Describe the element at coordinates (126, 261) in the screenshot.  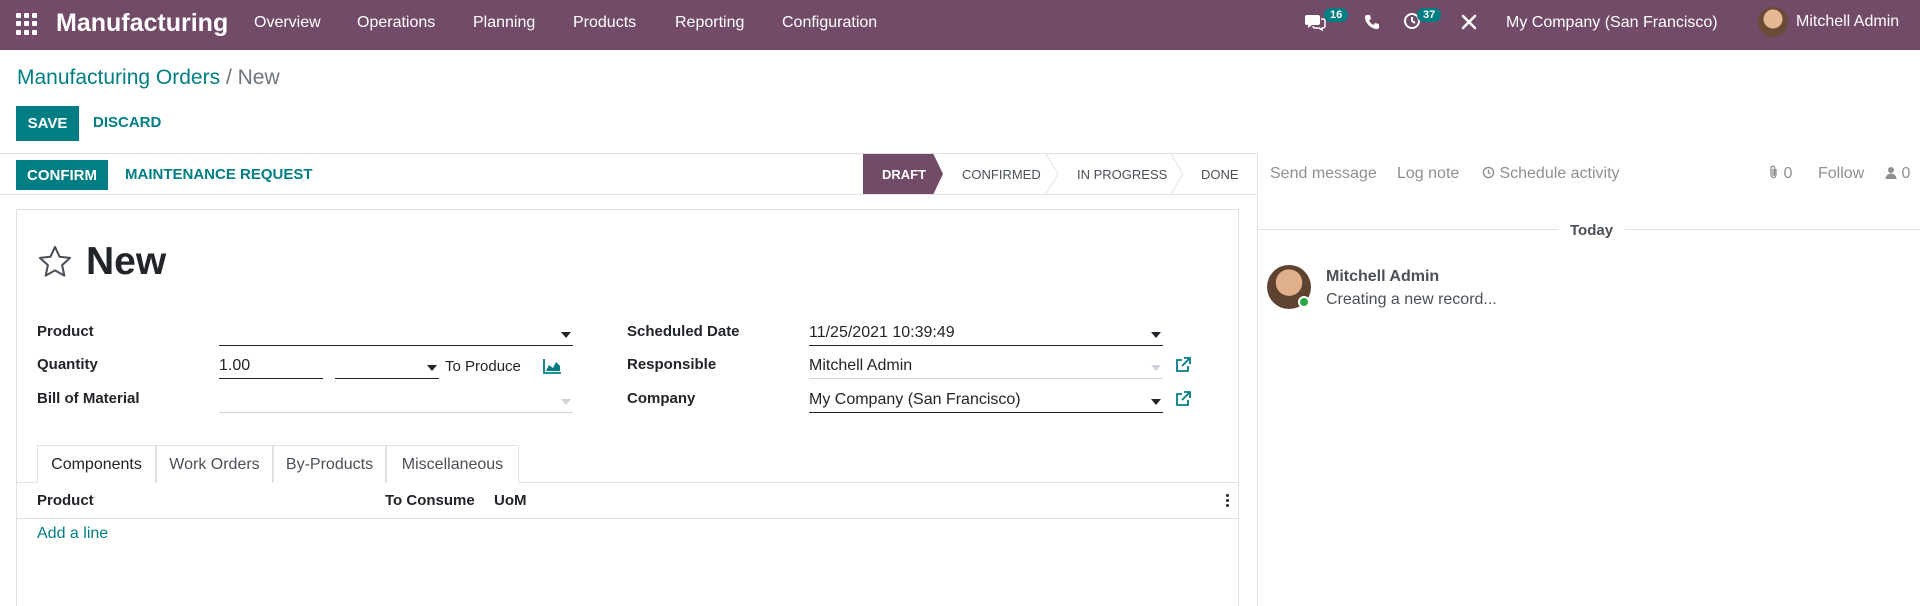
I see `record-title: New` at that location.